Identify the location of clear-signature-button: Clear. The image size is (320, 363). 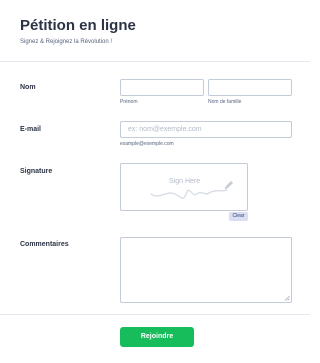
(238, 216).